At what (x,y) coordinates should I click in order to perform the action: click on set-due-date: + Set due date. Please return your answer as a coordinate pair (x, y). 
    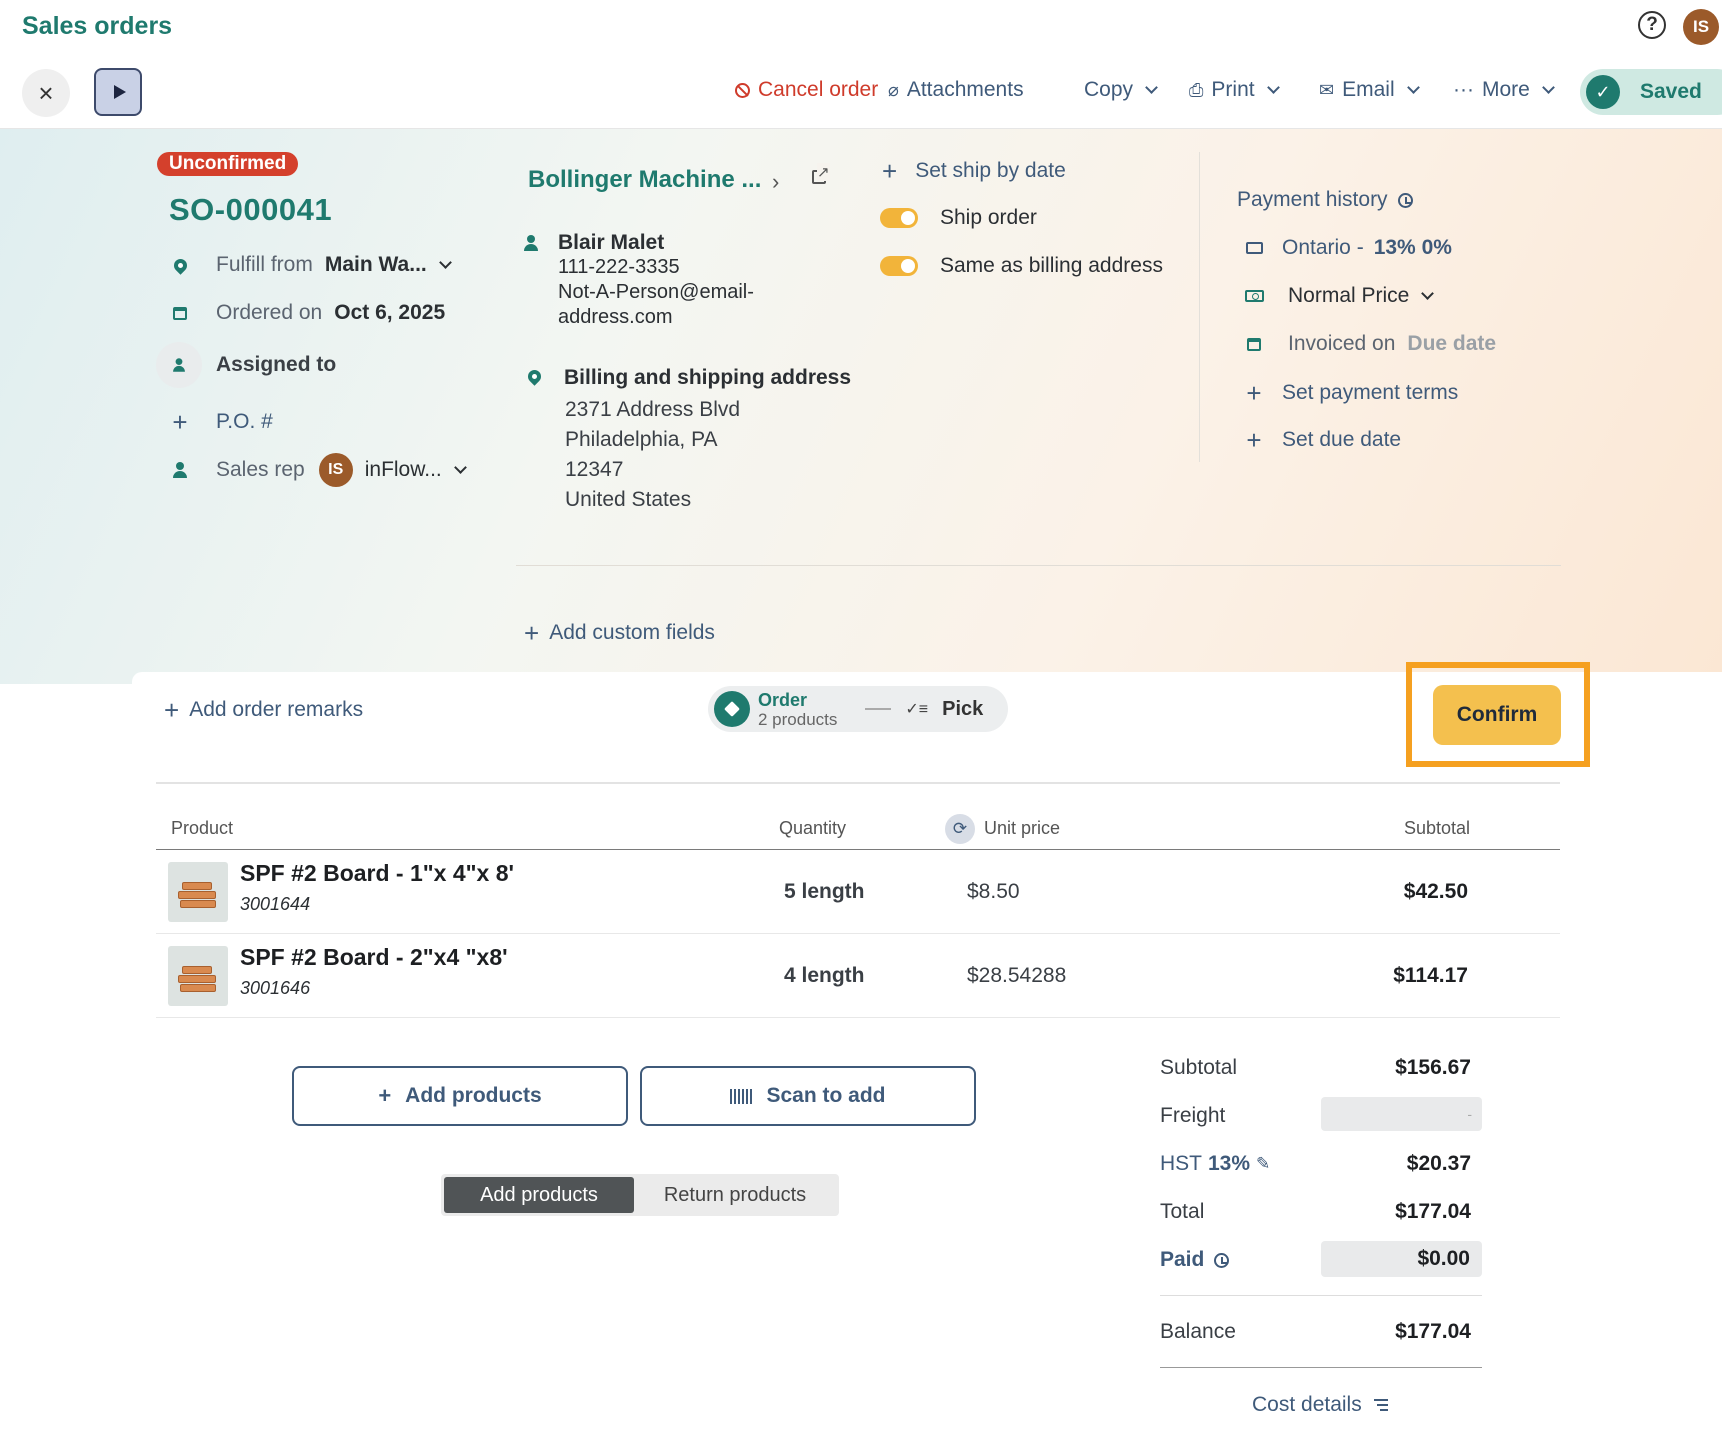
    Looking at the image, I should click on (1322, 440).